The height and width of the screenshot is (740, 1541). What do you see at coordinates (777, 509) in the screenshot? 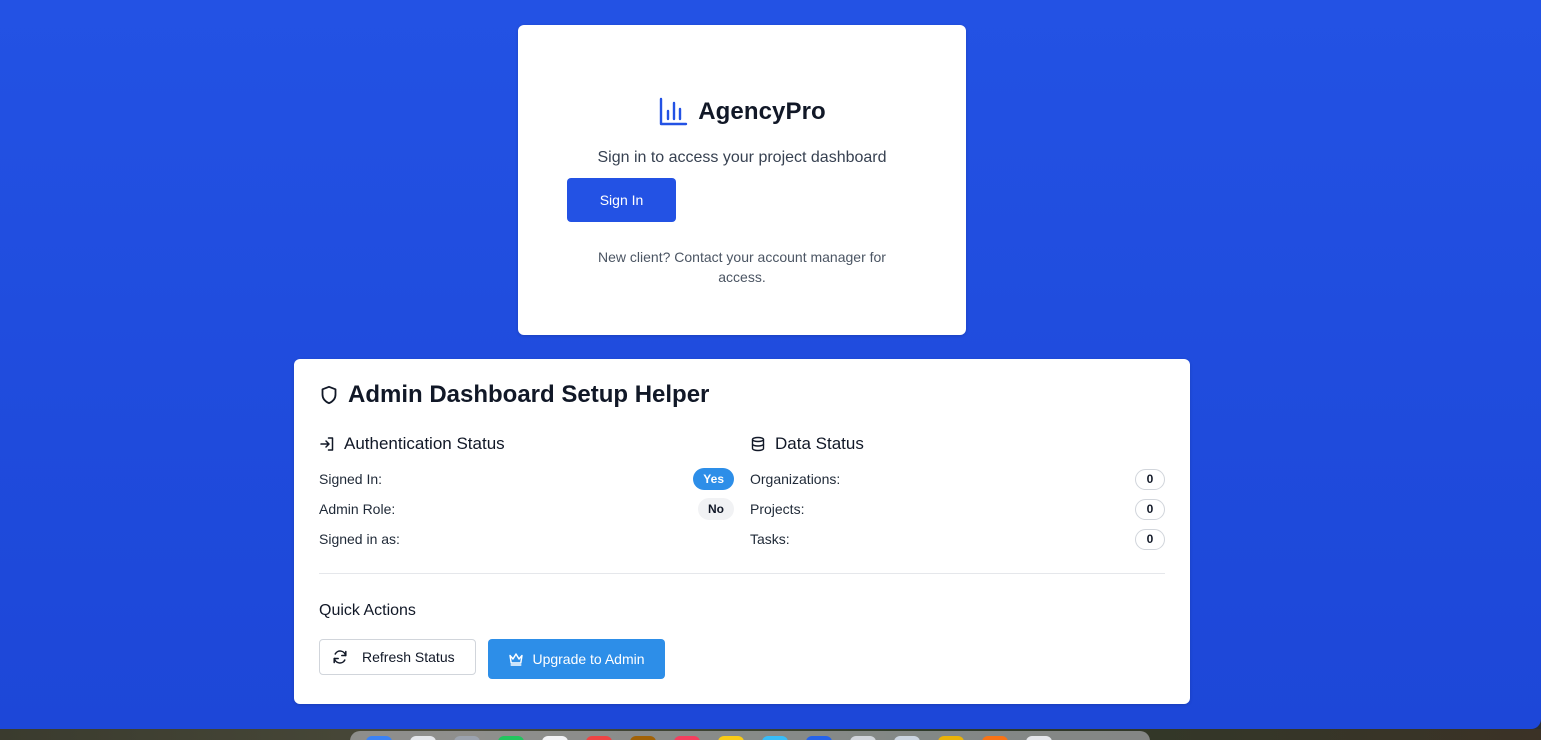
I see `stat-label: Projects:` at bounding box center [777, 509].